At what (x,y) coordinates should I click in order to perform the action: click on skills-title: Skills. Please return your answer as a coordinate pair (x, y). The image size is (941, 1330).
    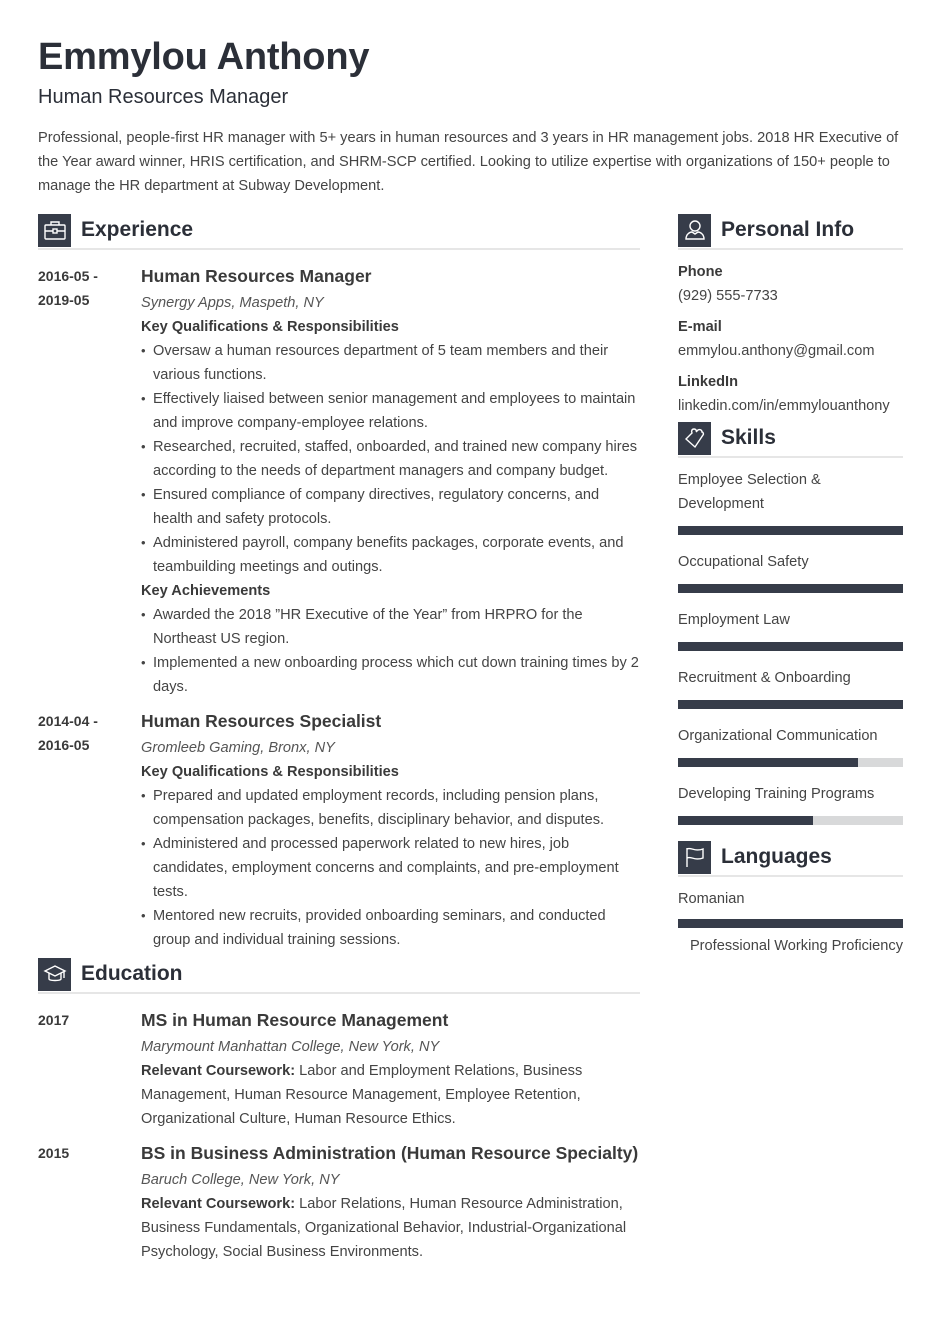
    Looking at the image, I should click on (748, 437).